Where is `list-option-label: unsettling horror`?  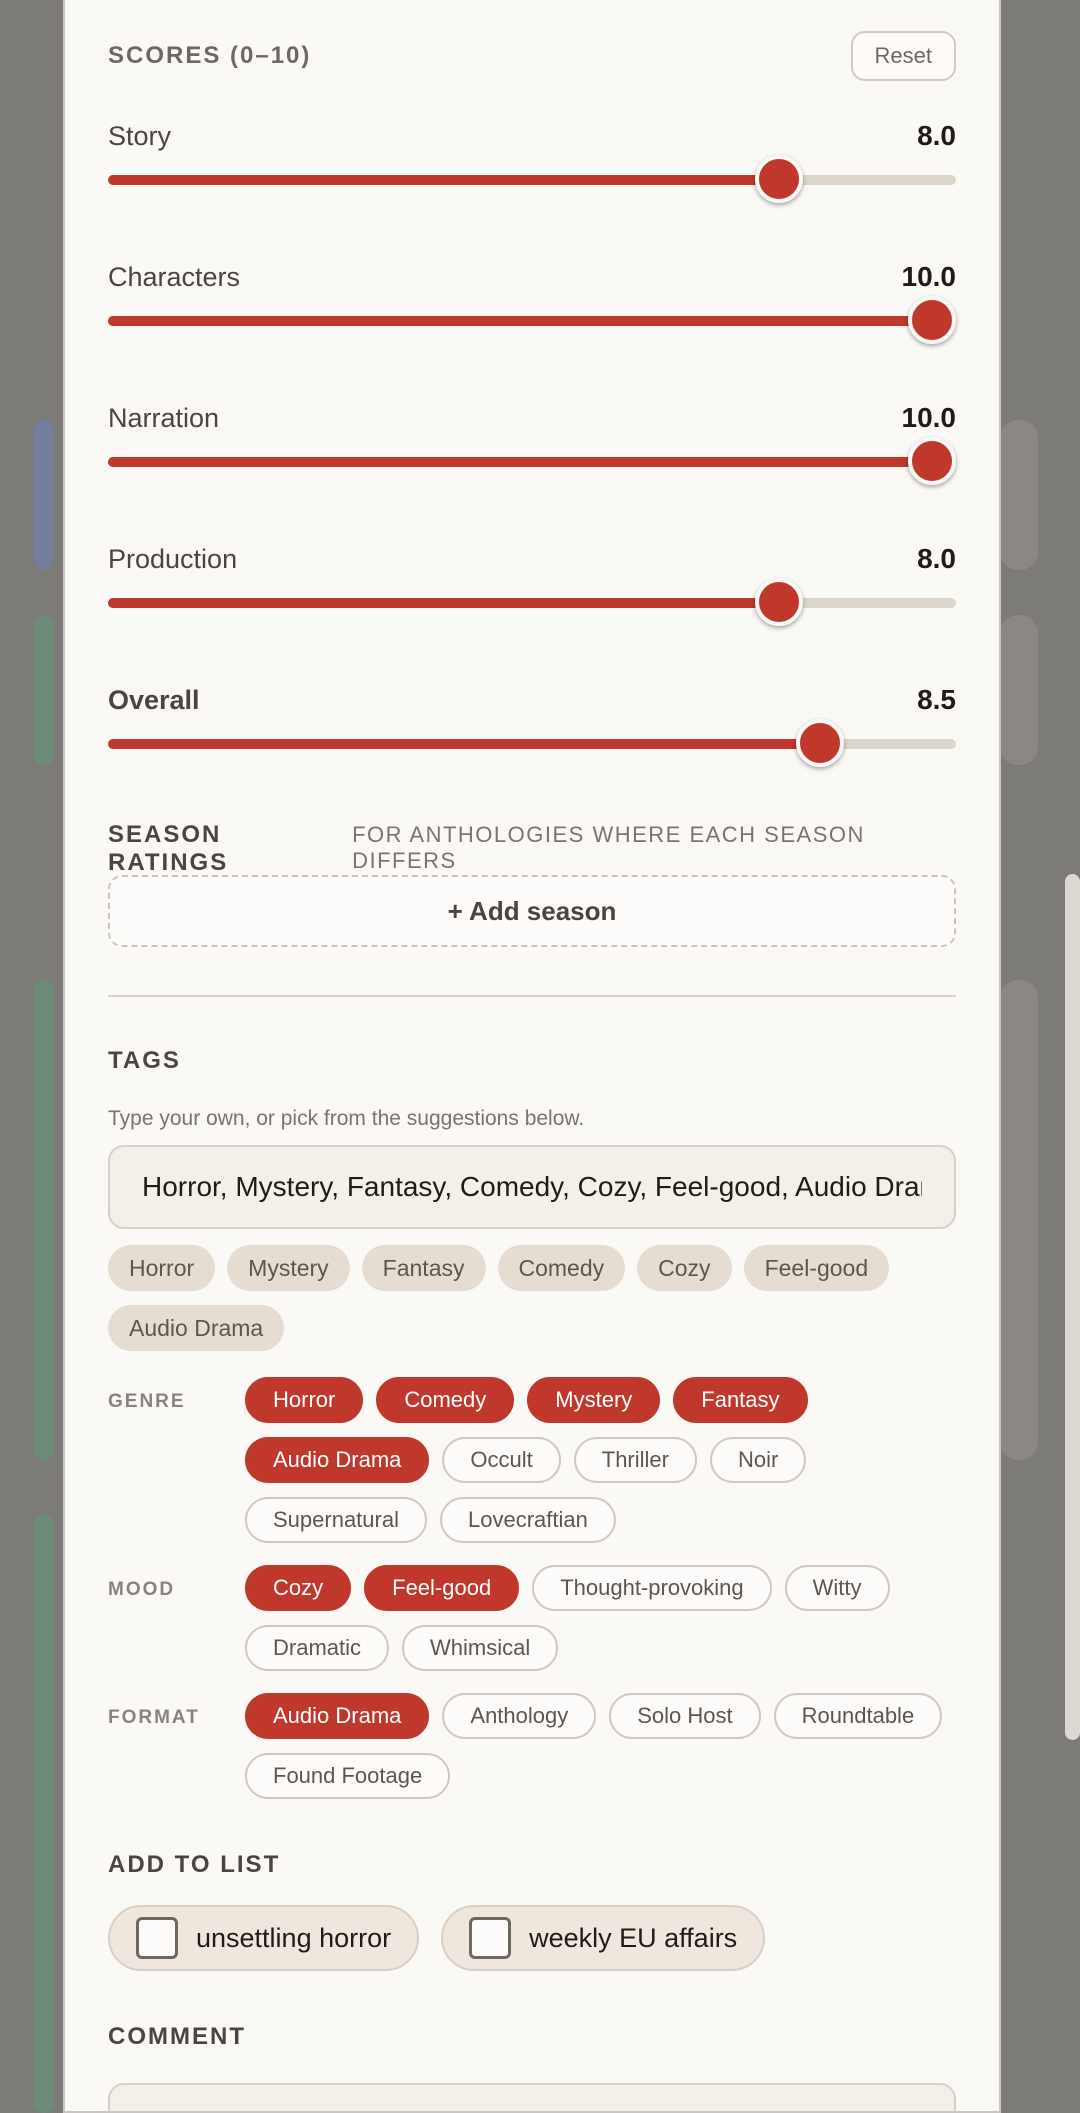
list-option-label: unsettling horror is located at coordinates (294, 1937).